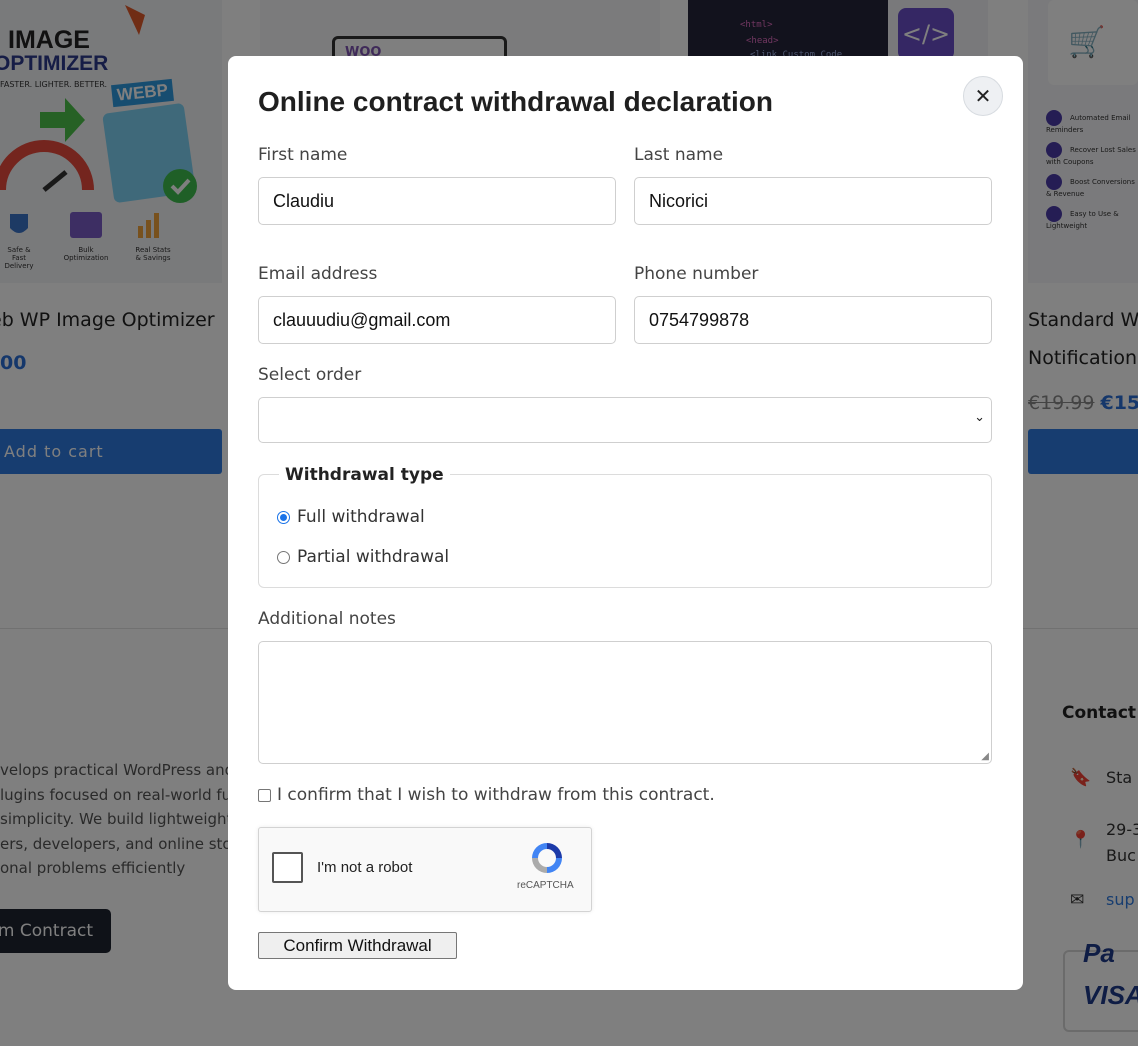 This screenshot has width=1138, height=1046. I want to click on radio-label: Partial withdrawal, so click(373, 557).